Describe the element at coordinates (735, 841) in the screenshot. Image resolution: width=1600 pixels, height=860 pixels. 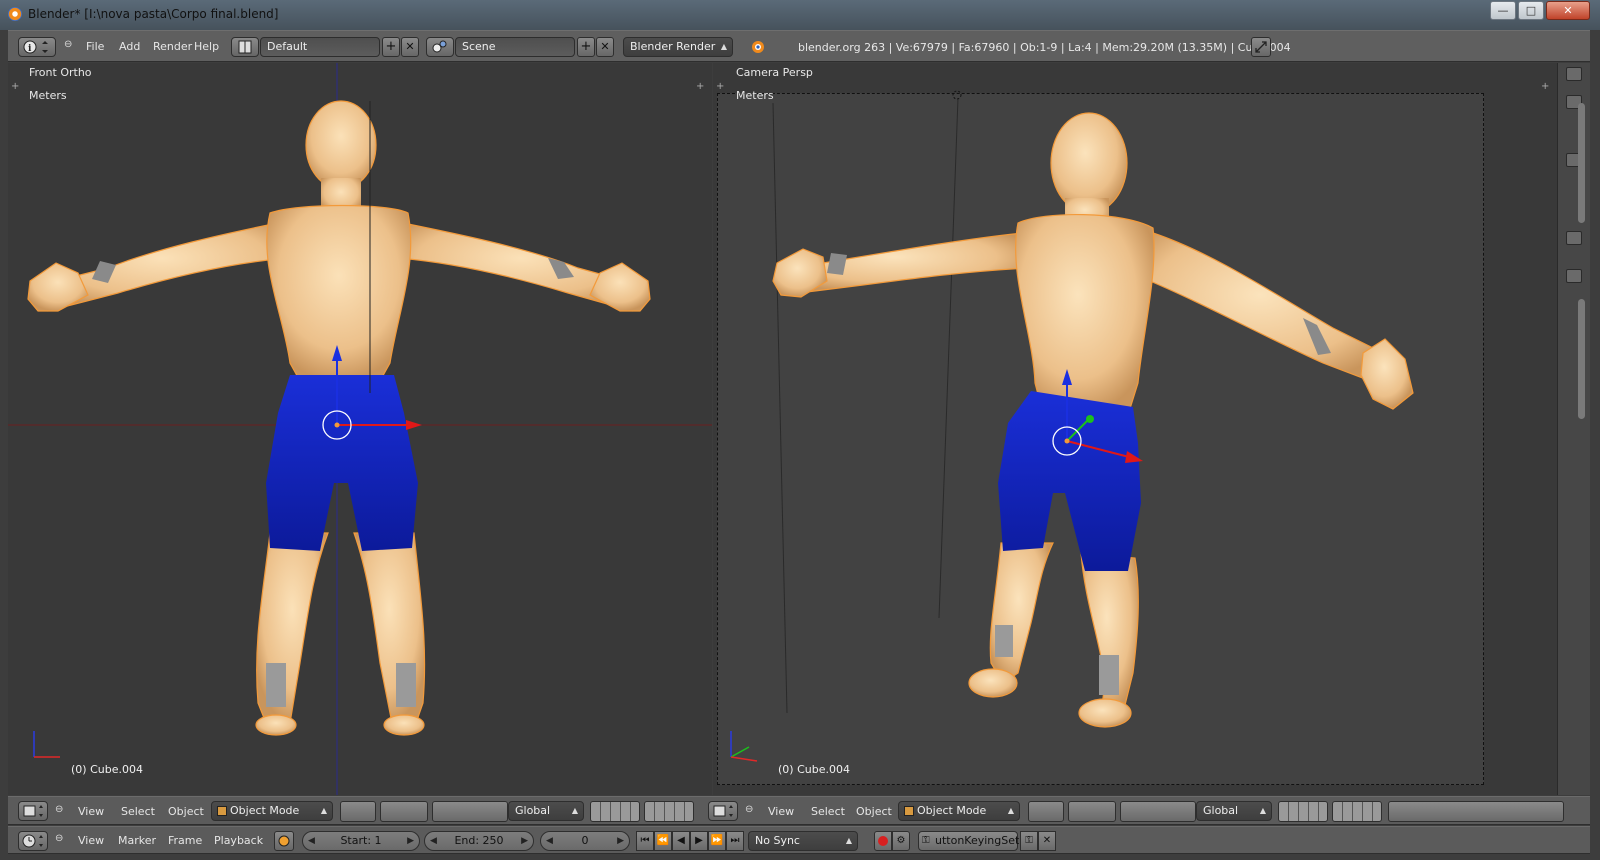
I see `jump-end-icon: ⏭` at that location.